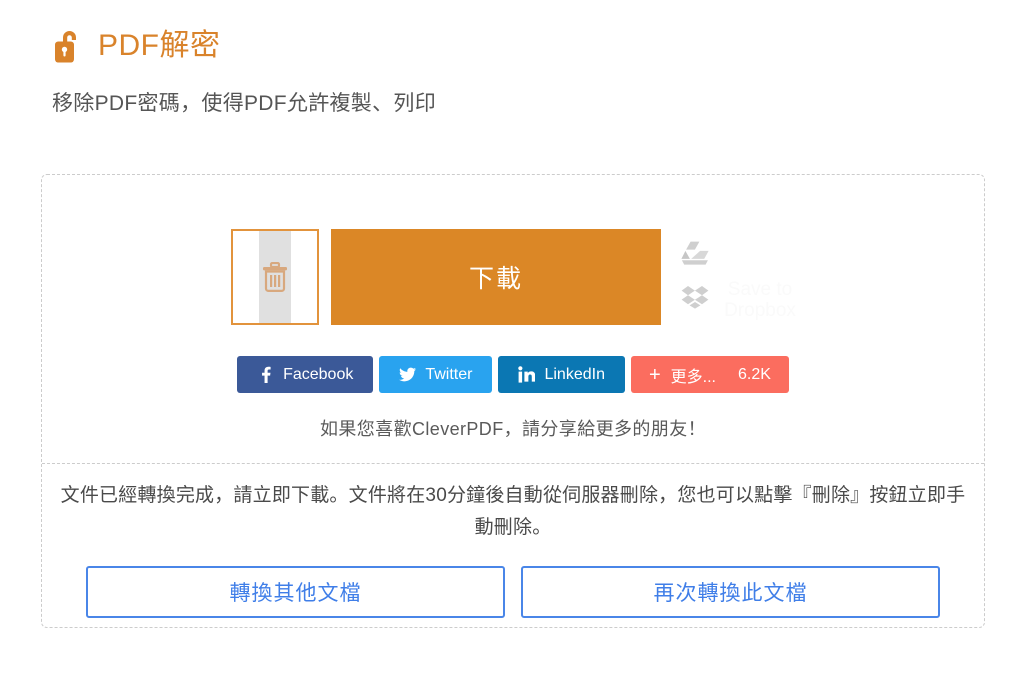 The height and width of the screenshot is (692, 1024). What do you see at coordinates (695, 253) in the screenshot?
I see `google-drive-icon` at bounding box center [695, 253].